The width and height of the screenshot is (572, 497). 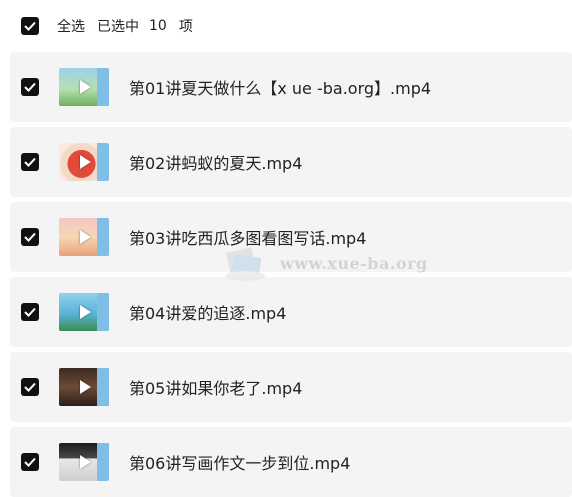 I want to click on watermark: www.xue-ba.org, so click(x=325, y=263).